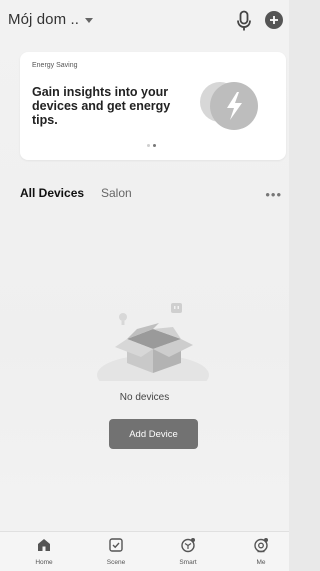  What do you see at coordinates (52, 193) in the screenshot?
I see `tab-all-devices: All Devices` at bounding box center [52, 193].